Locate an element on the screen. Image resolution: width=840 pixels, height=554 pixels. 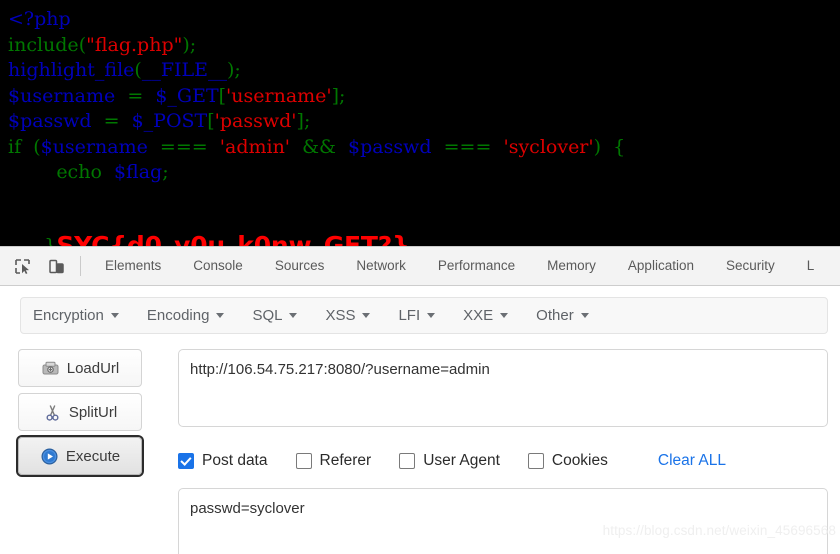
checkbox-referer: Referer is located at coordinates (333, 461).